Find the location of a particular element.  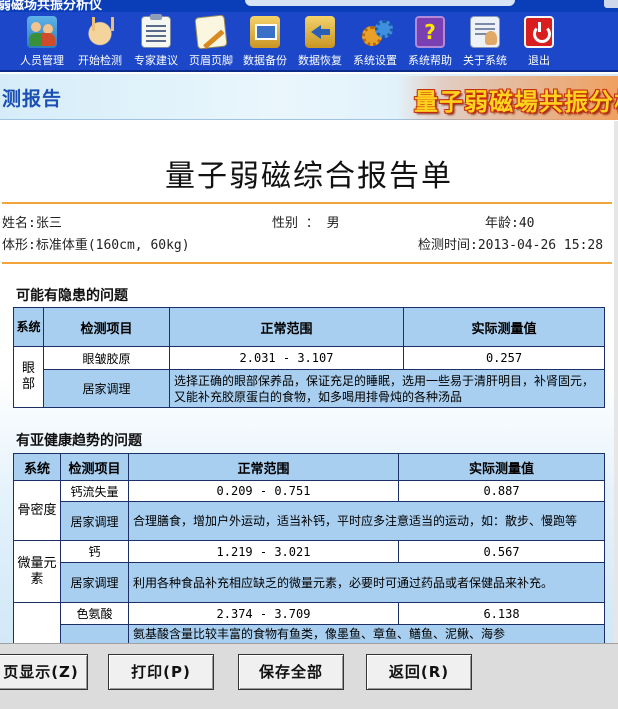

restore-icon is located at coordinates (320, 32).